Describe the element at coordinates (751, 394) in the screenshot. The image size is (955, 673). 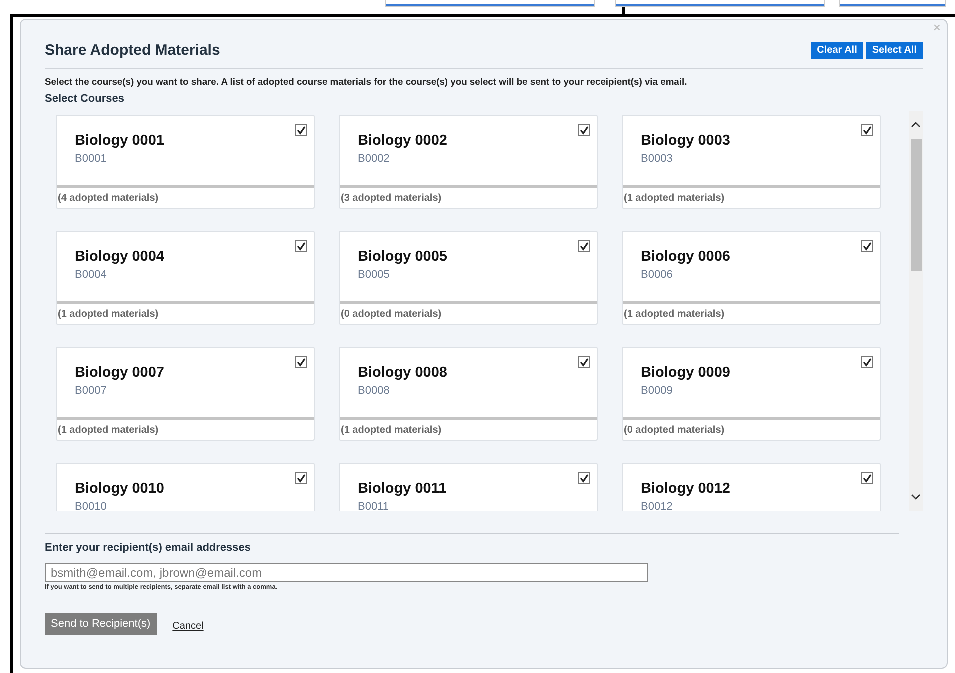
I see `course-card: Biology 0009 B0009 (0 adopted materials)` at that location.